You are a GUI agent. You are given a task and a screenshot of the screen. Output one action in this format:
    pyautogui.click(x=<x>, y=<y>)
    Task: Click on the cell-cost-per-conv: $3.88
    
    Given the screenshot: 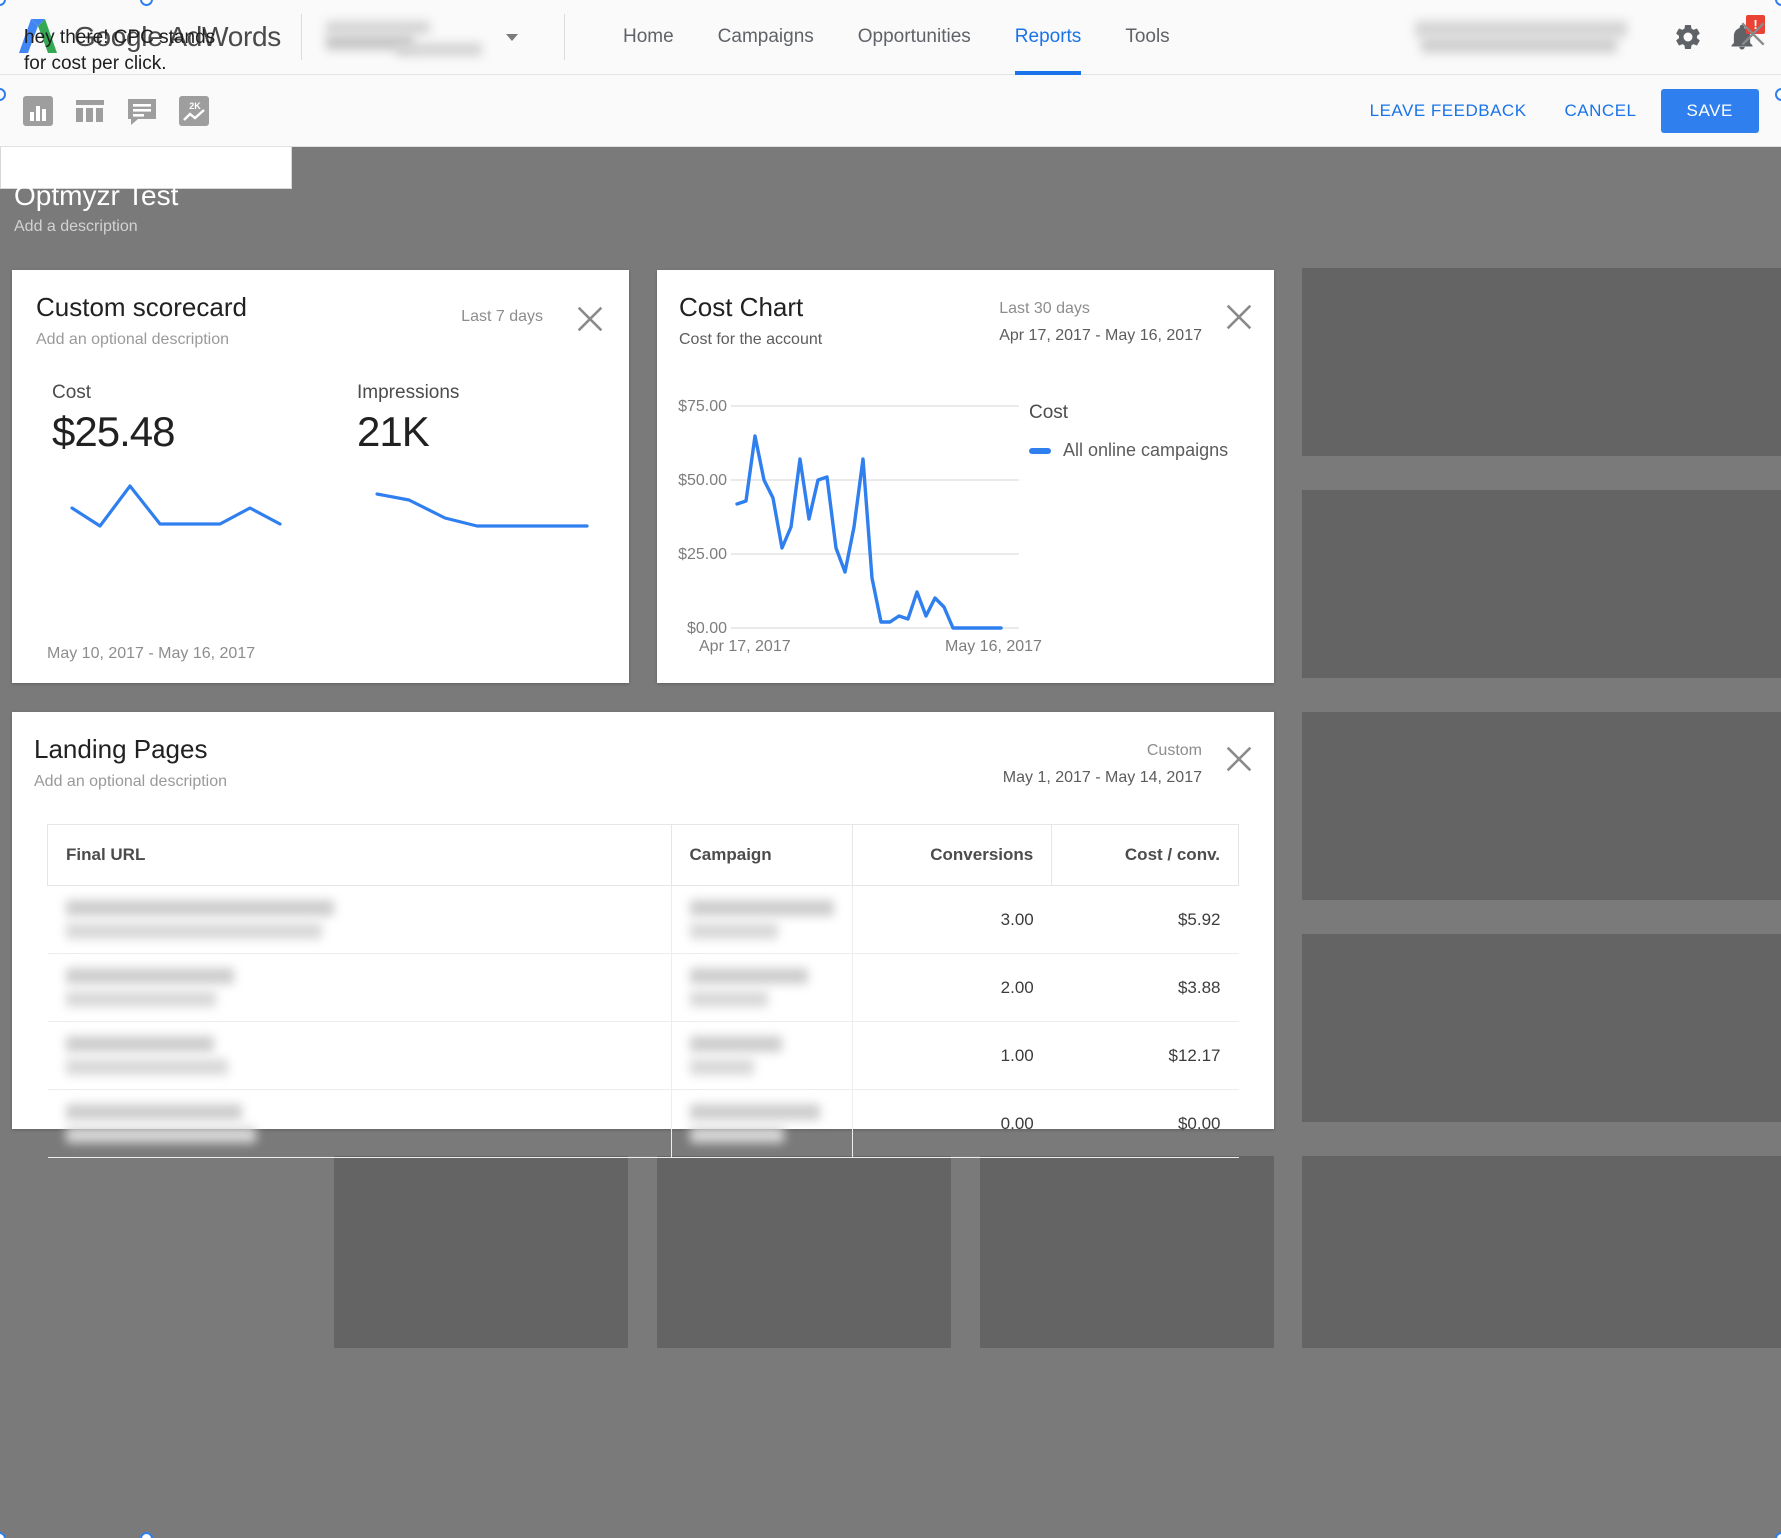 What is the action you would take?
    pyautogui.click(x=1145, y=987)
    